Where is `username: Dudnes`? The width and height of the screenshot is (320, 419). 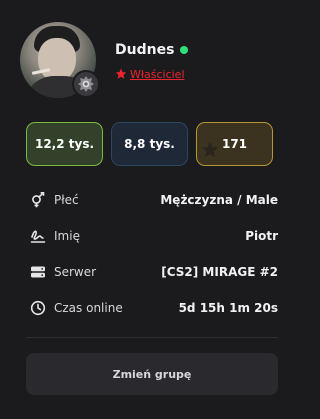 username: Dudnes is located at coordinates (144, 50).